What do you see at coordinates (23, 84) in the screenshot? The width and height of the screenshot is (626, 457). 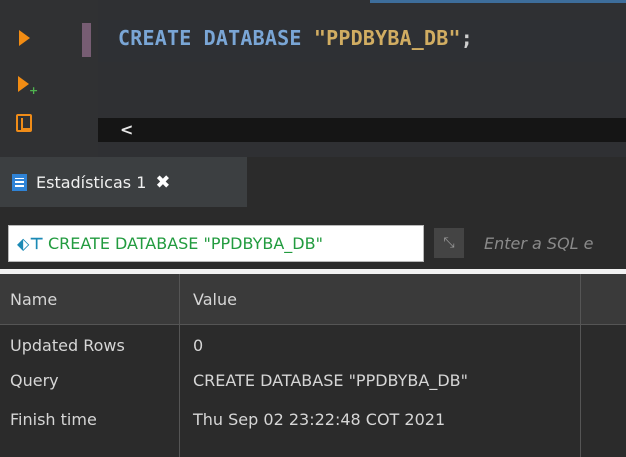 I see `execute-new-tab-icon` at bounding box center [23, 84].